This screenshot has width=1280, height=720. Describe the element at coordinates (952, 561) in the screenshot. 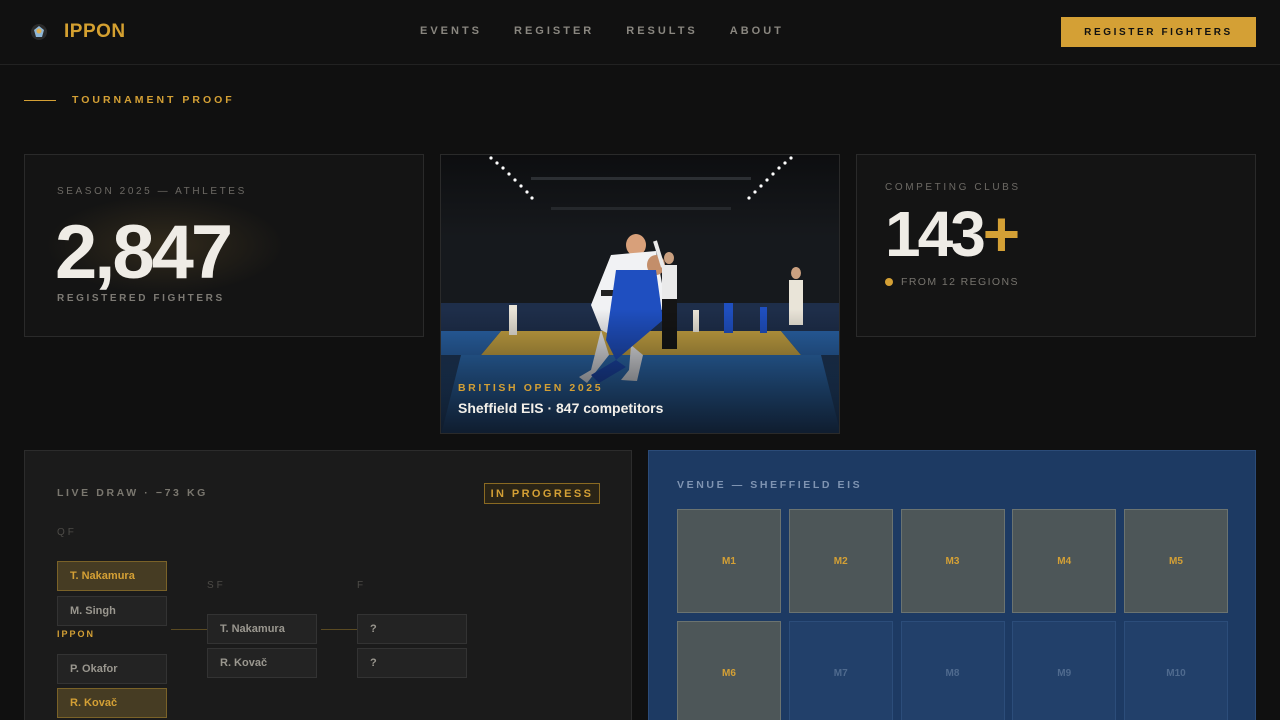

I see `mat-m3: M3` at that location.